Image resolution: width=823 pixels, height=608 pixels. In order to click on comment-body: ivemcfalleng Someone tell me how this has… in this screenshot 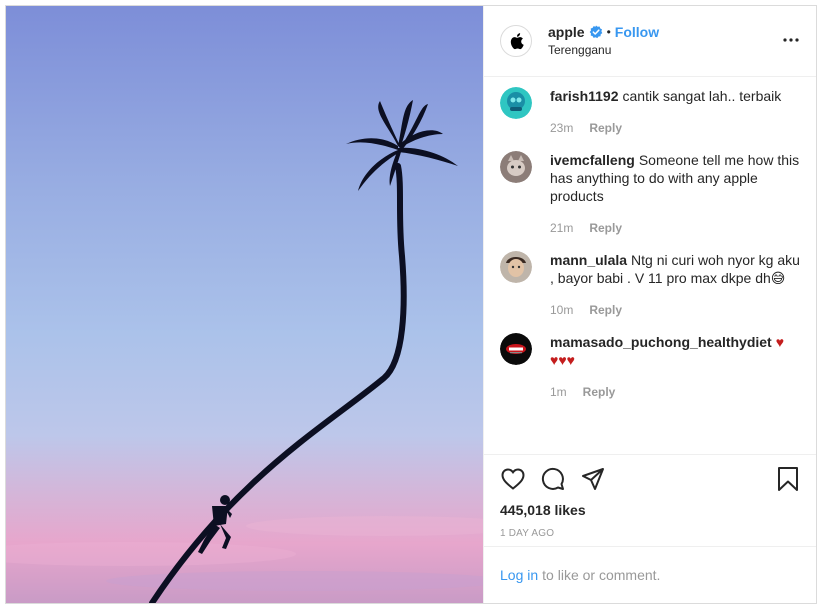, I will do `click(675, 194)`.